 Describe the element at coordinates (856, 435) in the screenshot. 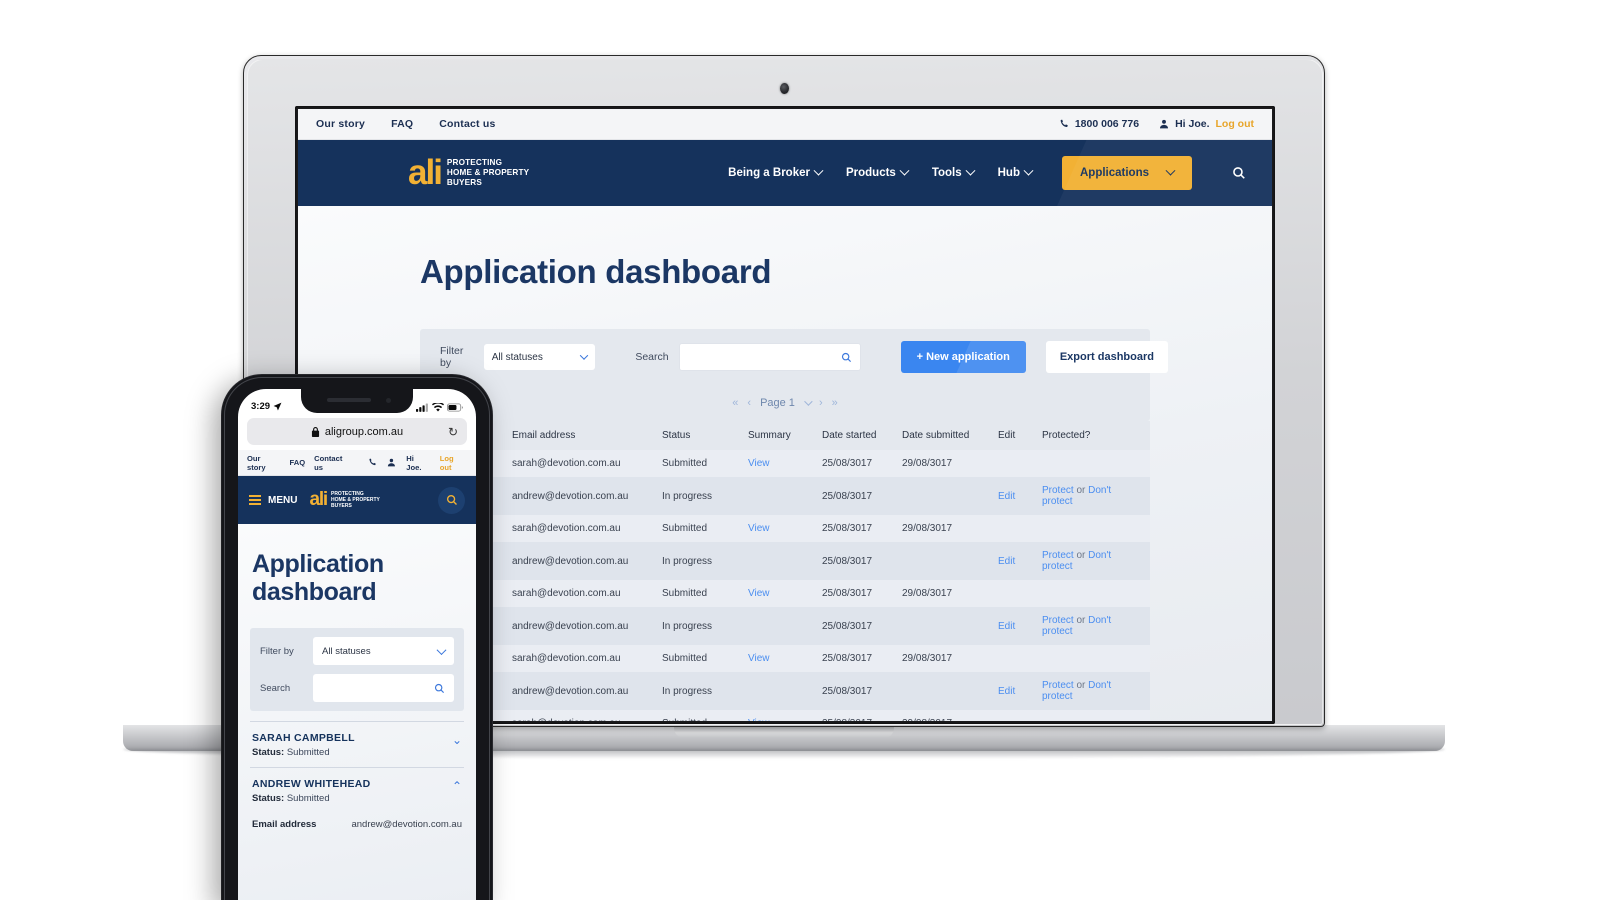

I see `th-date-started: Date started` at that location.